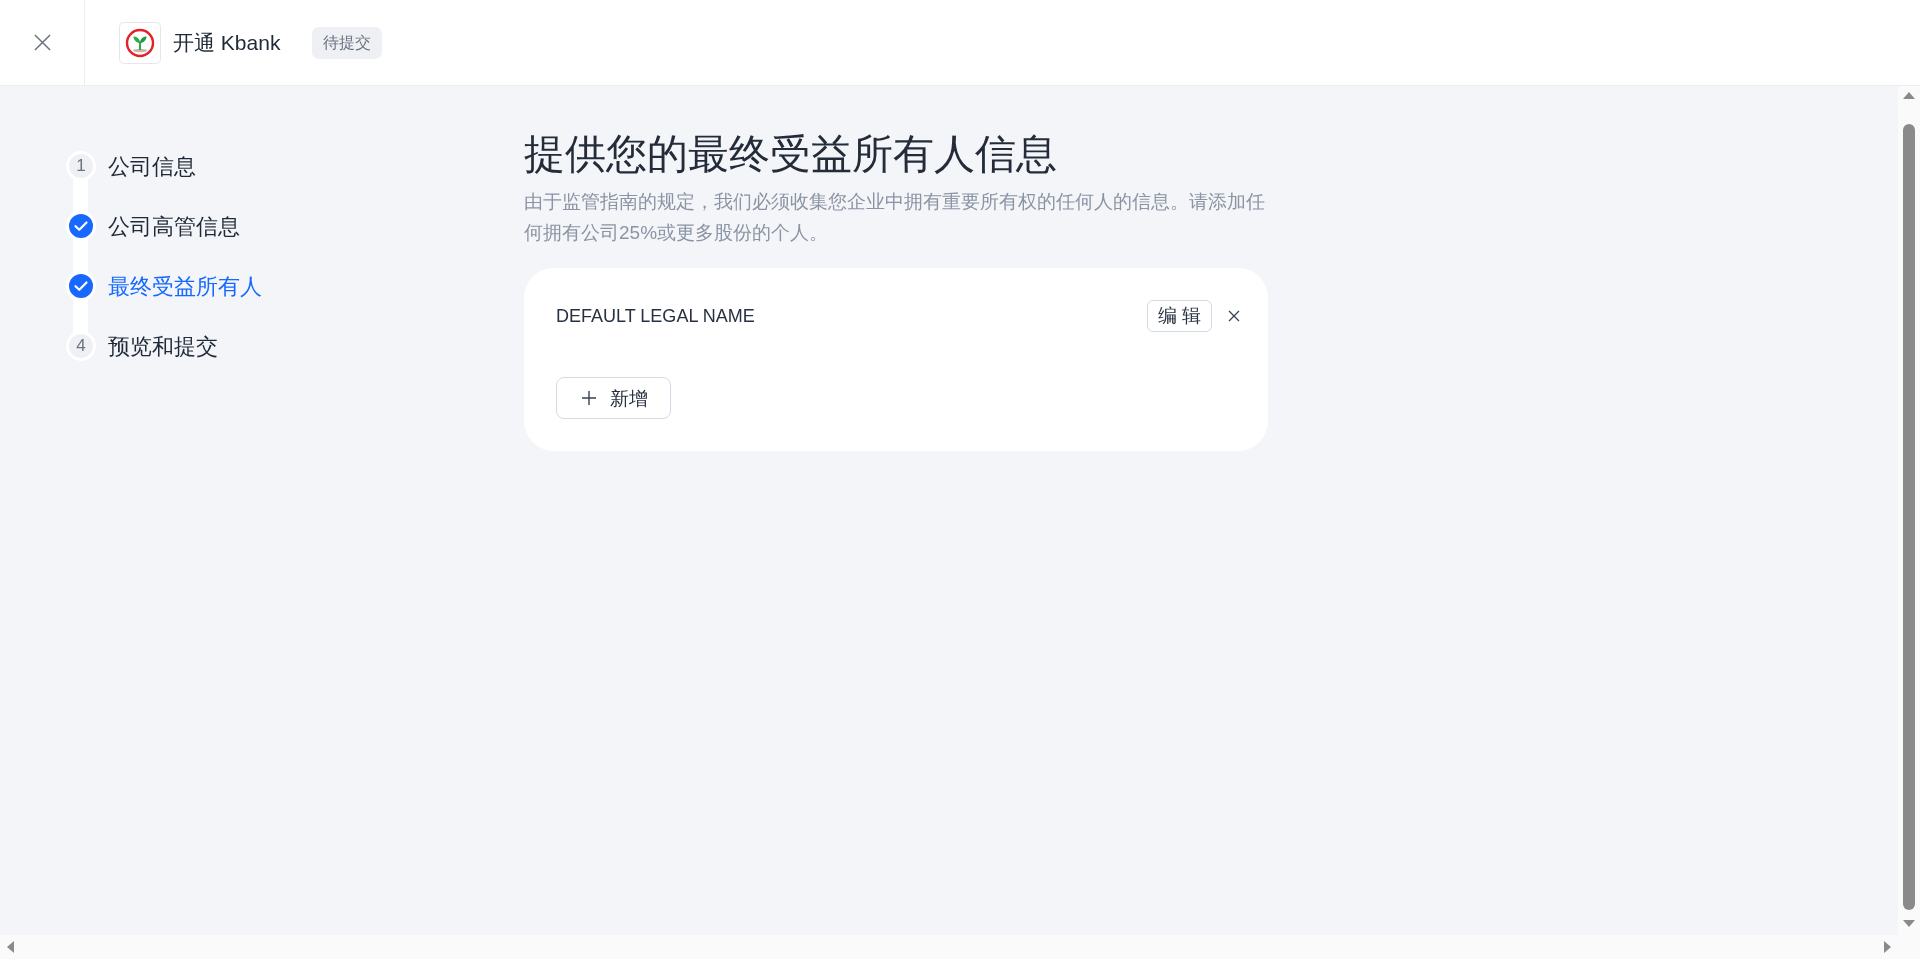 The height and width of the screenshot is (959, 1920). I want to click on edit-button: 编 辑, so click(1179, 316).